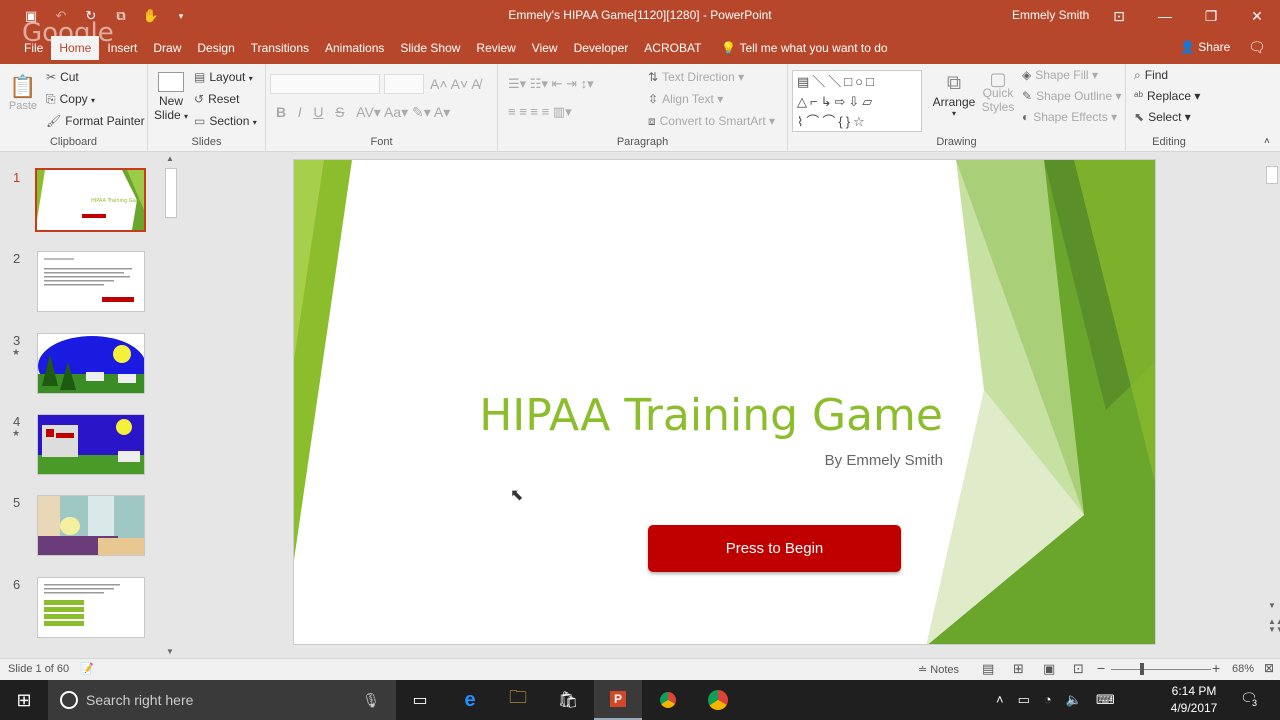 This screenshot has height=720, width=1280. What do you see at coordinates (1049, 669) in the screenshot?
I see `reading-view-icon: ▣` at bounding box center [1049, 669].